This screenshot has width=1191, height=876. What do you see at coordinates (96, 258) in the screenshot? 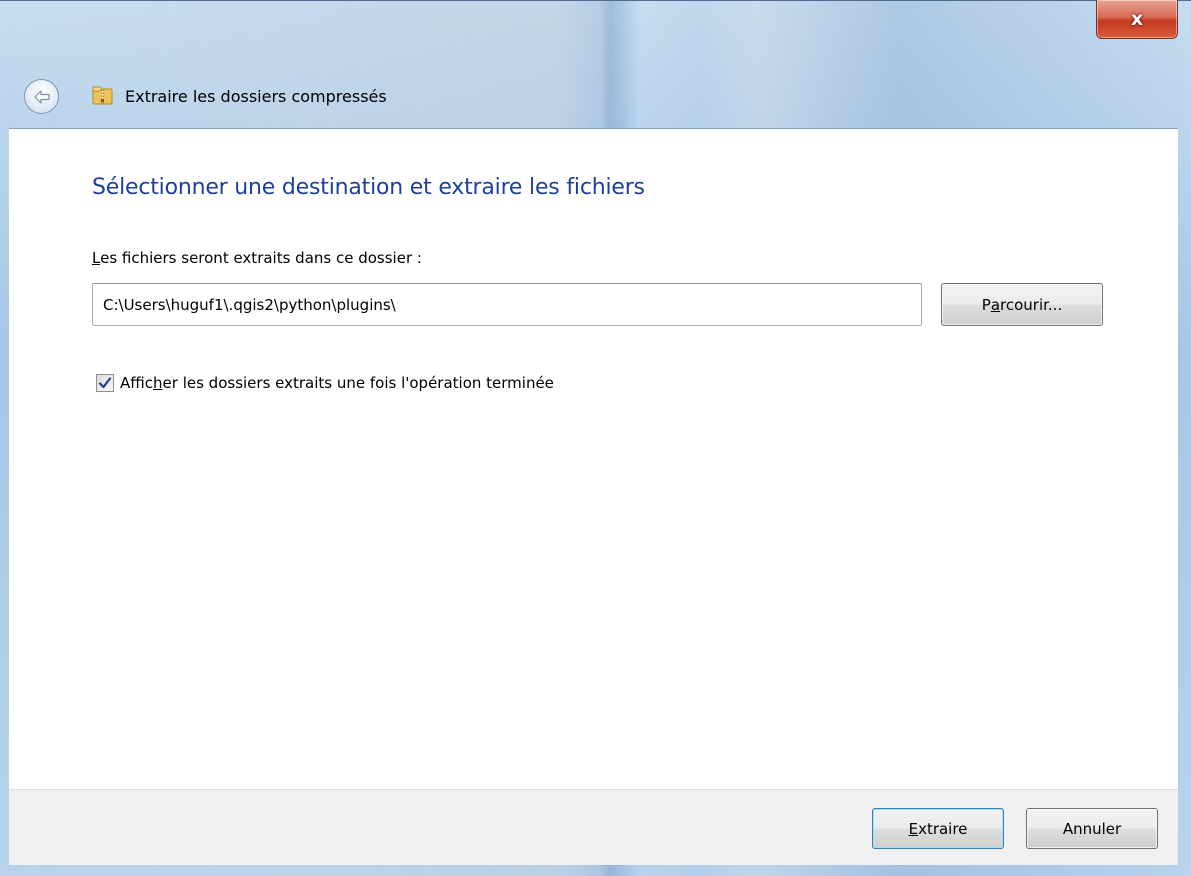
I see `destination-label-accel: L` at bounding box center [96, 258].